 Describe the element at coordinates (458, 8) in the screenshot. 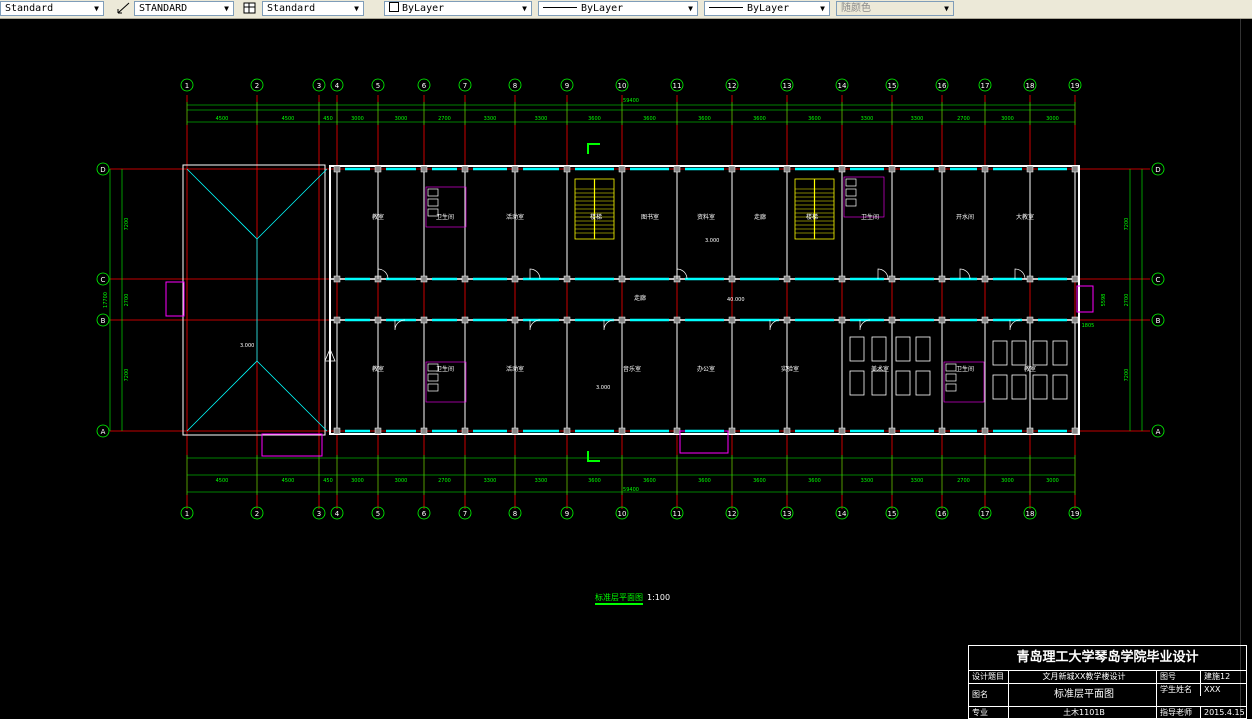

I see `color-combo: ByLayer ▼` at that location.